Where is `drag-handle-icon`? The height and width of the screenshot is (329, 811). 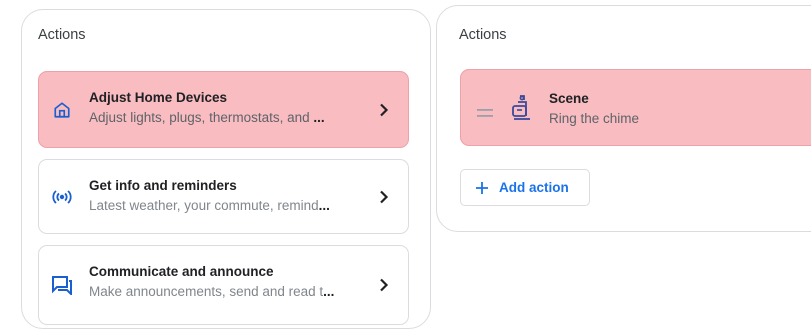 drag-handle-icon is located at coordinates (485, 110).